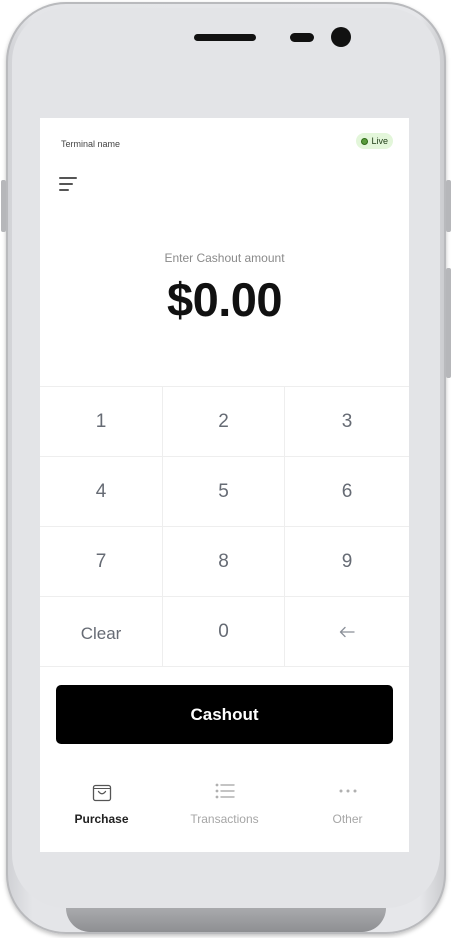 The image size is (452, 938). I want to click on side-button-right-bottom, so click(448, 323).